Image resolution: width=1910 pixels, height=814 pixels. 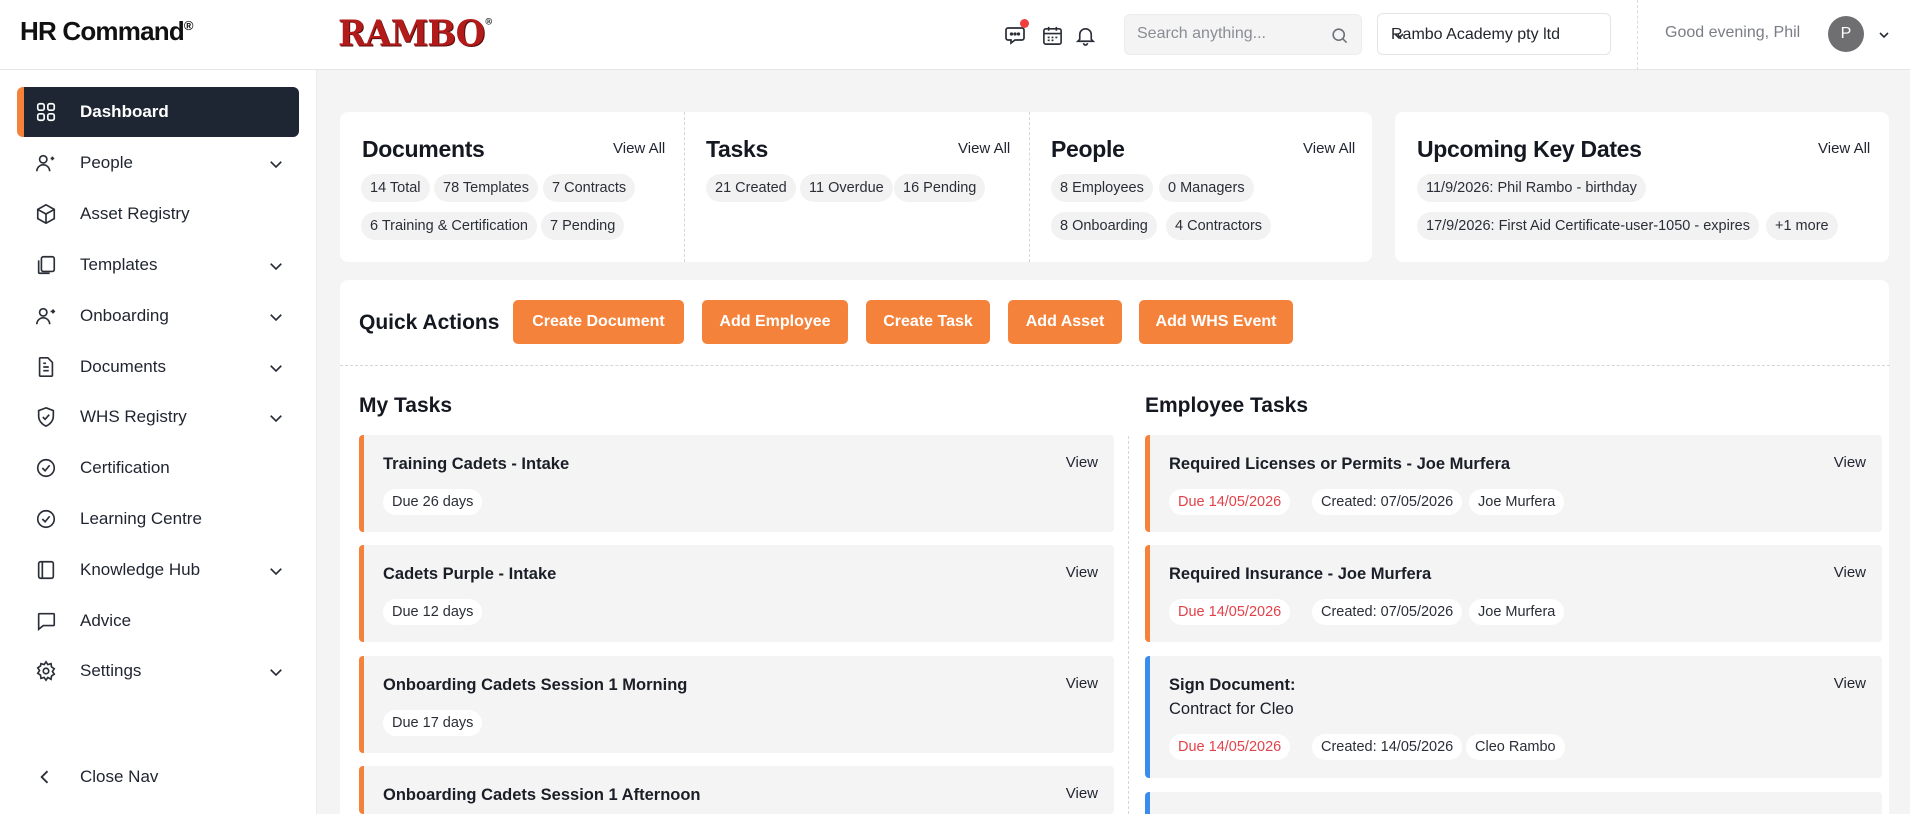 I want to click on sidebar-item-people: People, so click(x=158, y=163).